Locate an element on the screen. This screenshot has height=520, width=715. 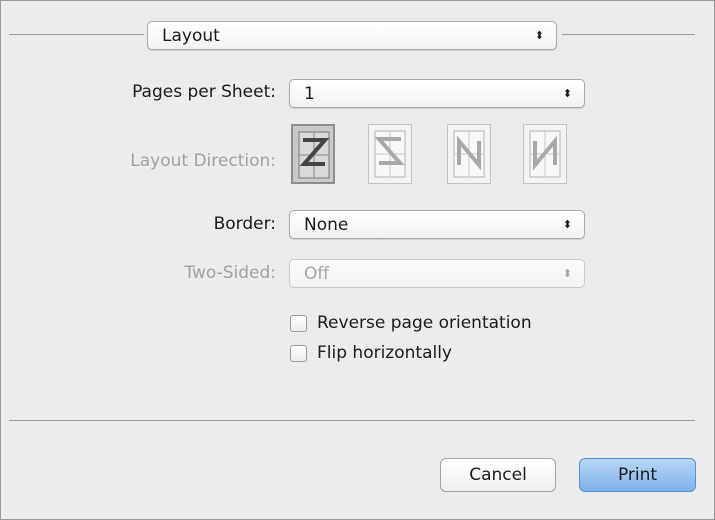
reverse-n-direction-icon is located at coordinates (545, 154).